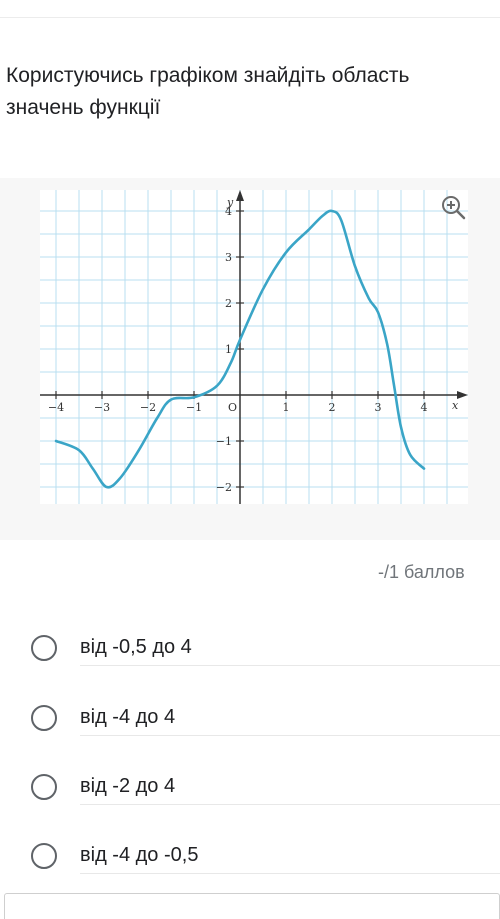 The height and width of the screenshot is (919, 500). I want to click on x-tick-label: −3, so click(102, 407).